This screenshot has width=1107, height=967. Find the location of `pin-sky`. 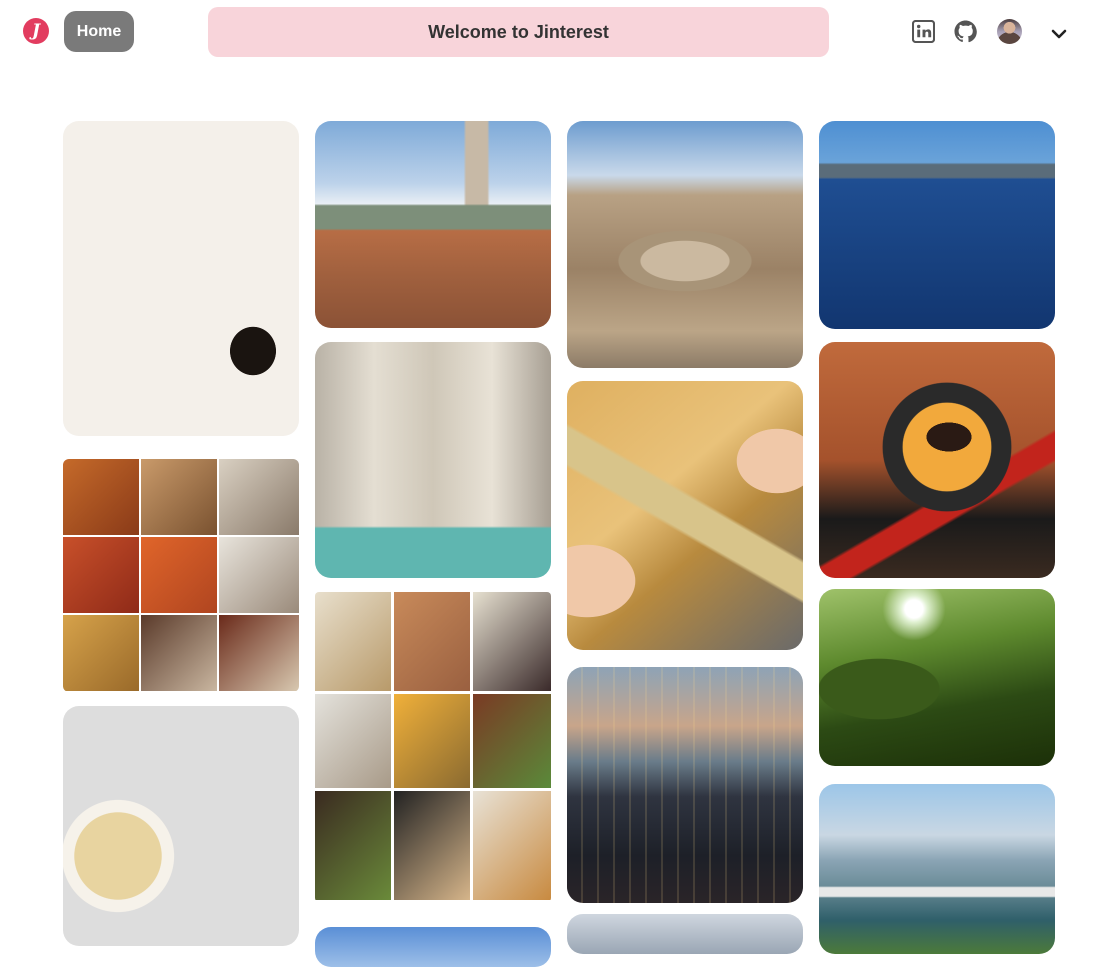

pin-sky is located at coordinates (433, 947).